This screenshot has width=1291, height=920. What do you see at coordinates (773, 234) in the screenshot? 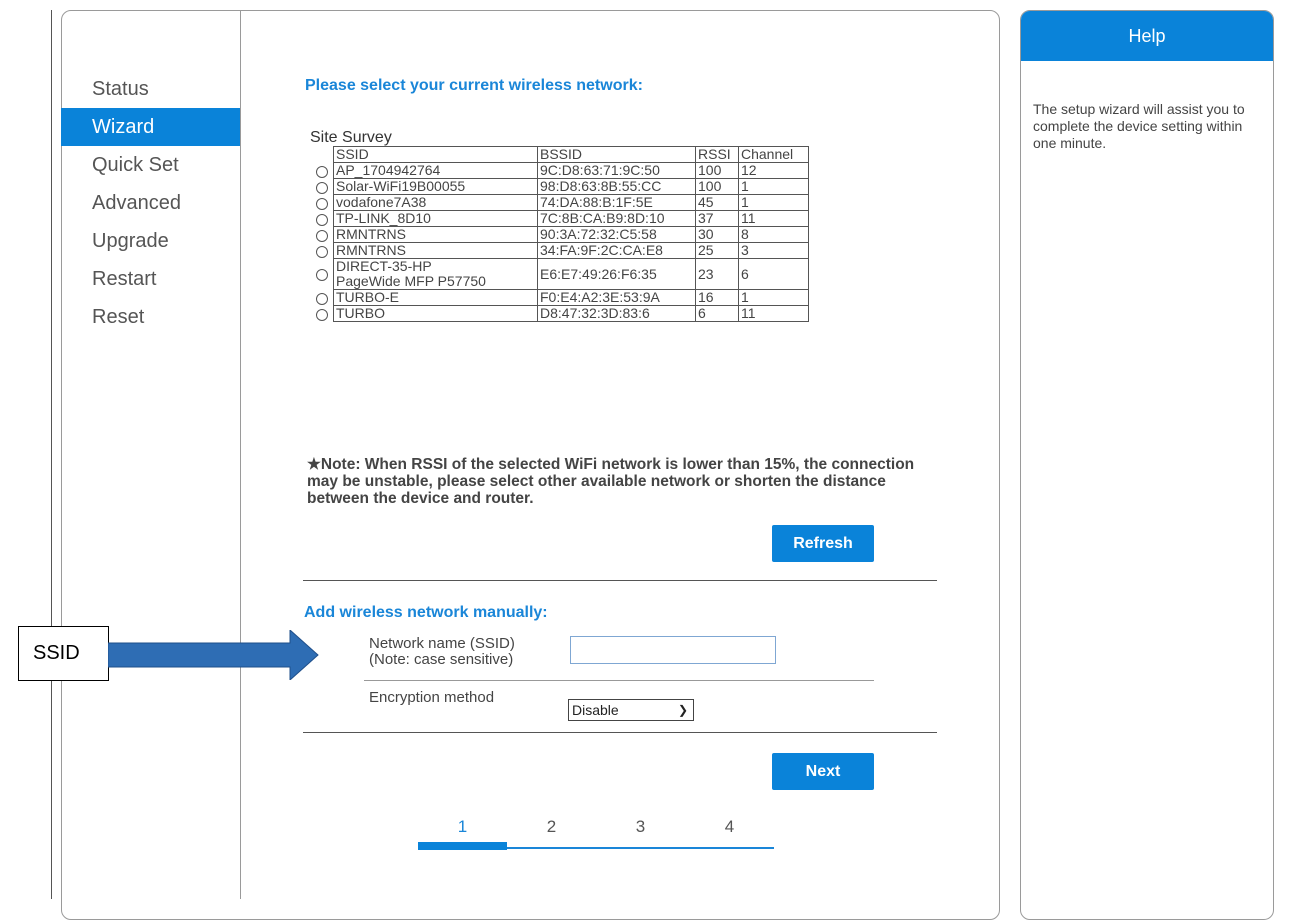
I see `cell-channel: 8` at bounding box center [773, 234].